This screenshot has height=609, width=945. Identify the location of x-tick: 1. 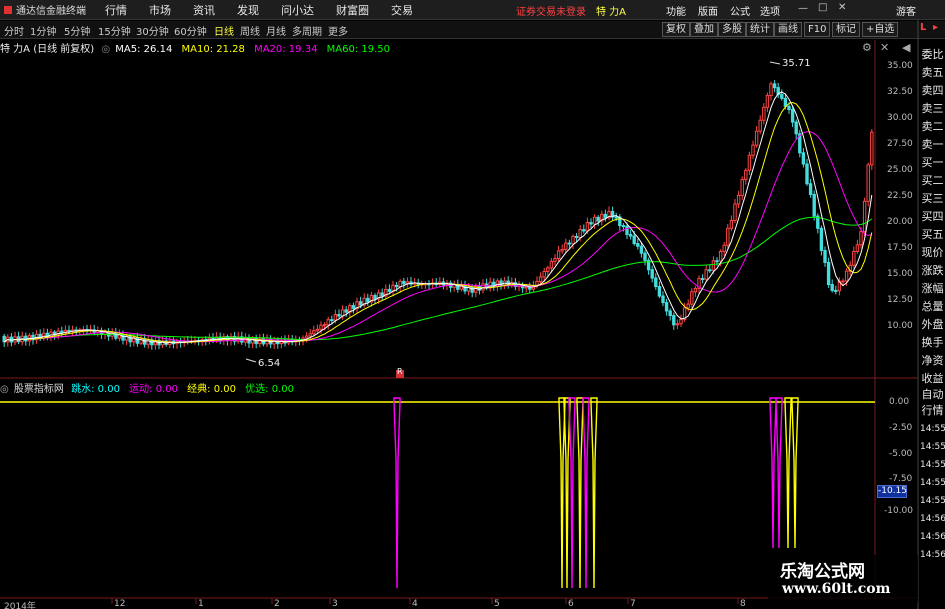
(201, 604).